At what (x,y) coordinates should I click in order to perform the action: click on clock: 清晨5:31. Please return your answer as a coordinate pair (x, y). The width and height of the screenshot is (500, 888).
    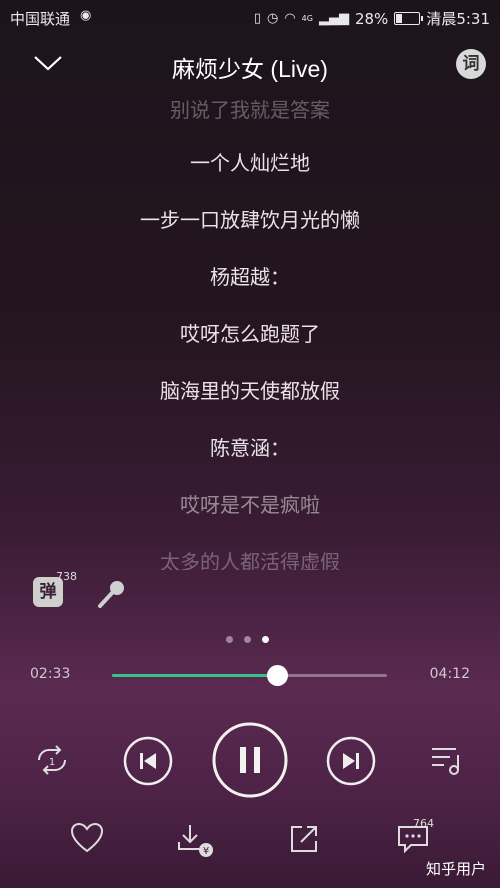
    Looking at the image, I should click on (458, 19).